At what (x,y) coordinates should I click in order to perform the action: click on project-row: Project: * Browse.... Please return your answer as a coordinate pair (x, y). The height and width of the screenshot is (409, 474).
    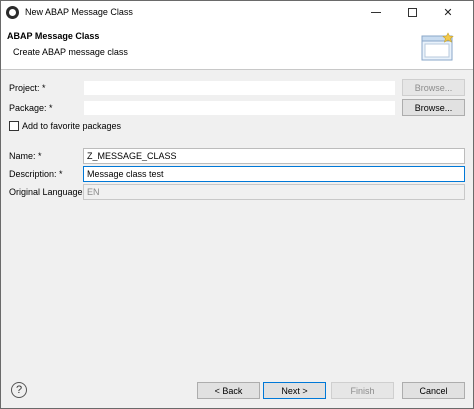
    Looking at the image, I should click on (237, 88).